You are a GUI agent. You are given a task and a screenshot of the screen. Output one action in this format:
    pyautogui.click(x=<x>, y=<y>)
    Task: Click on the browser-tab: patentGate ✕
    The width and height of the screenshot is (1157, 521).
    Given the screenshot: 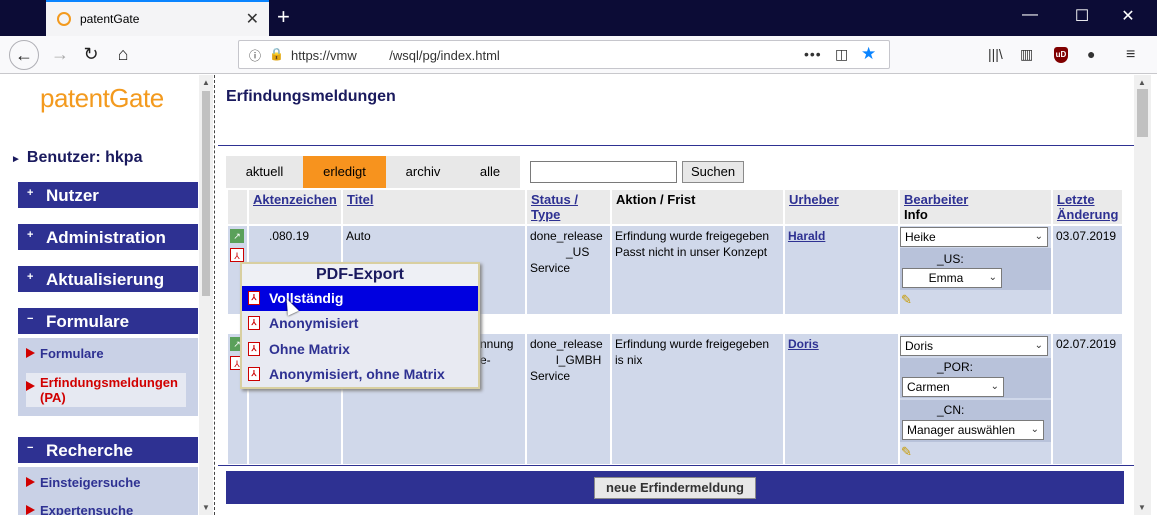 What is the action you would take?
    pyautogui.click(x=157, y=18)
    